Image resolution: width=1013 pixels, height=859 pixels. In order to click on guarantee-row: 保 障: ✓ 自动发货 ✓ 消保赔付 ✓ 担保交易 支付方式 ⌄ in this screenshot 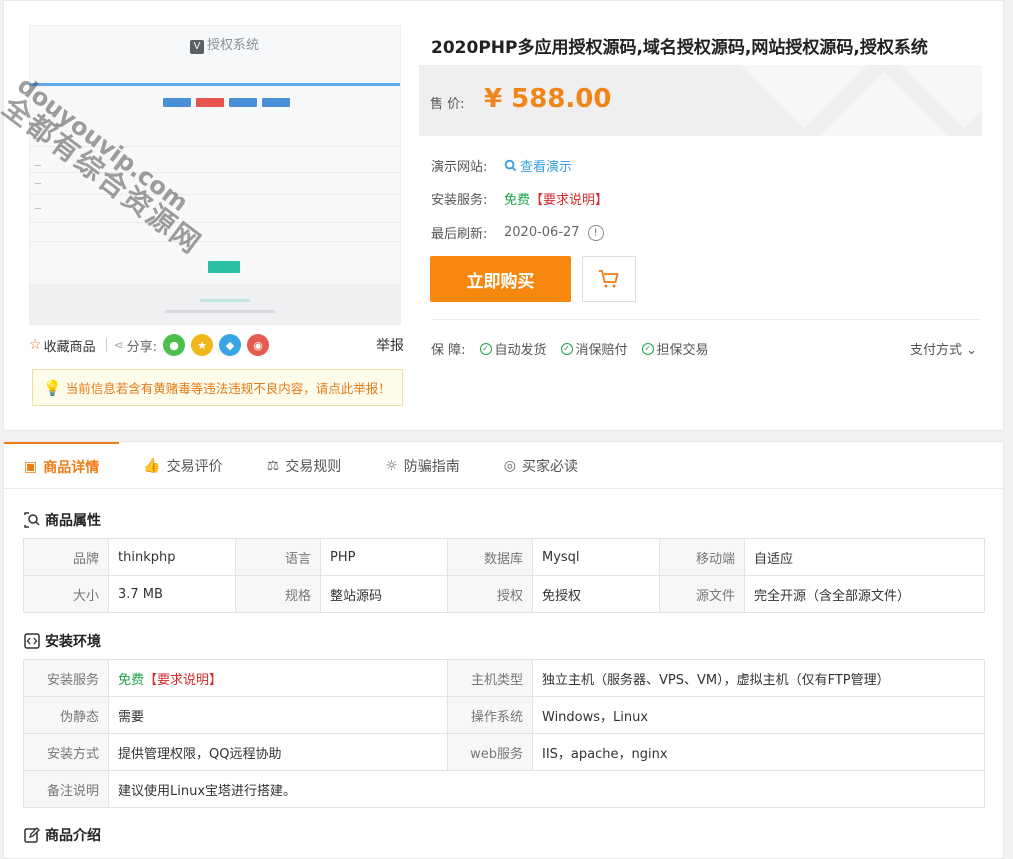, I will do `click(704, 348)`.